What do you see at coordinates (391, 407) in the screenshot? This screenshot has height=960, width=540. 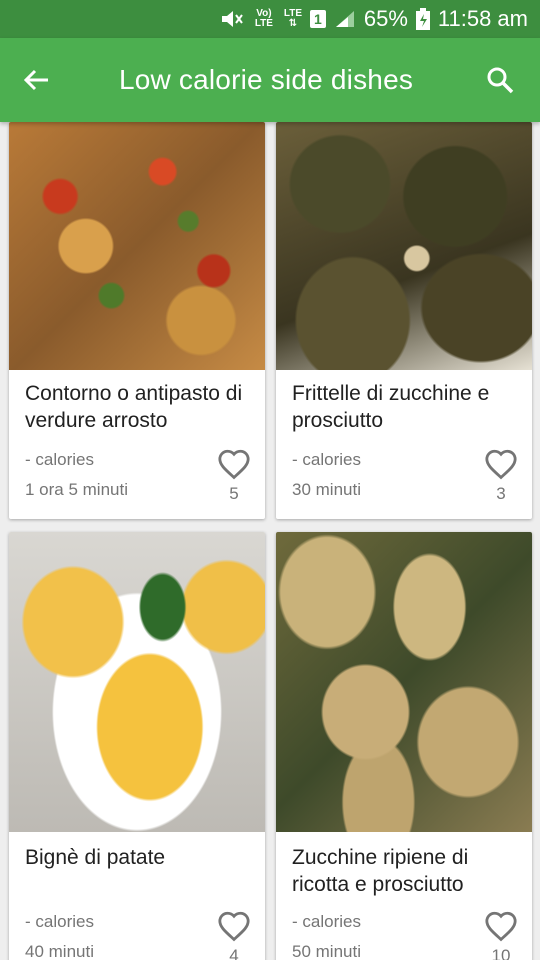 I see `recipe-name: Frittelle di zucchine e prosciutto` at bounding box center [391, 407].